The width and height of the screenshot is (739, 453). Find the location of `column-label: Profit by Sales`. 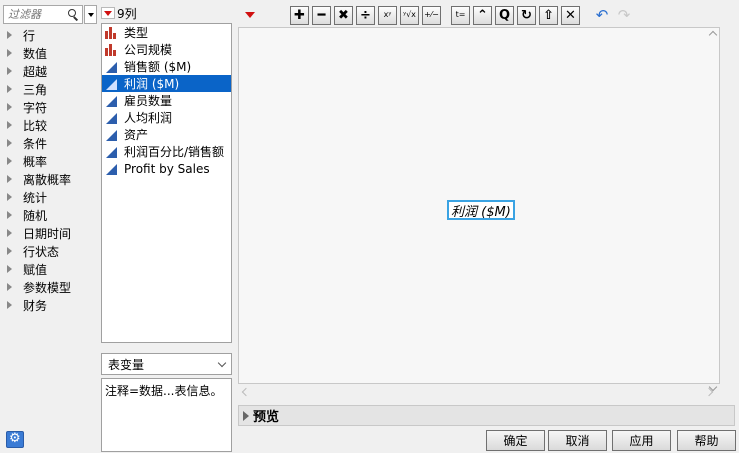

column-label: Profit by Sales is located at coordinates (167, 168).